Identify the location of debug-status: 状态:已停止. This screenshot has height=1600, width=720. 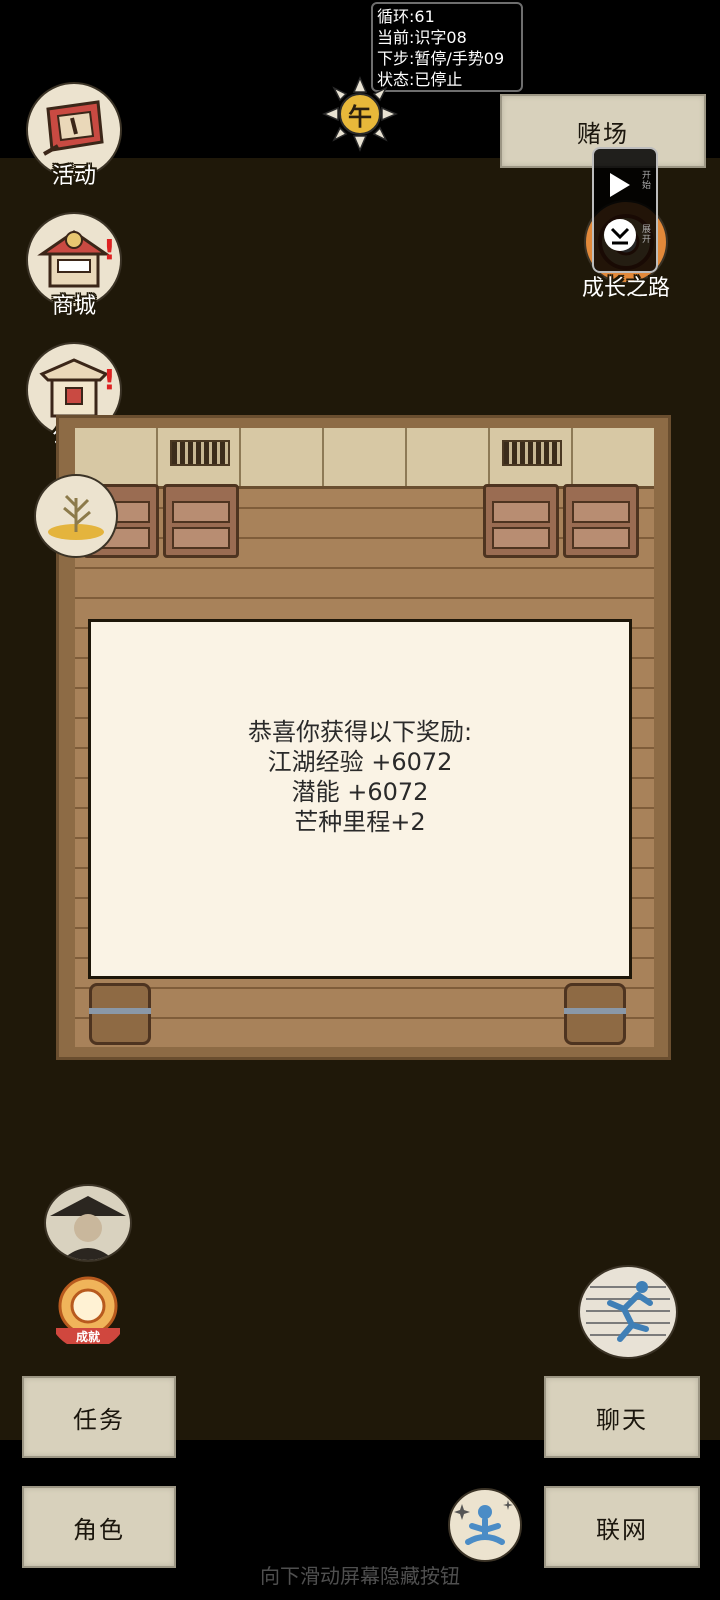
(420, 79).